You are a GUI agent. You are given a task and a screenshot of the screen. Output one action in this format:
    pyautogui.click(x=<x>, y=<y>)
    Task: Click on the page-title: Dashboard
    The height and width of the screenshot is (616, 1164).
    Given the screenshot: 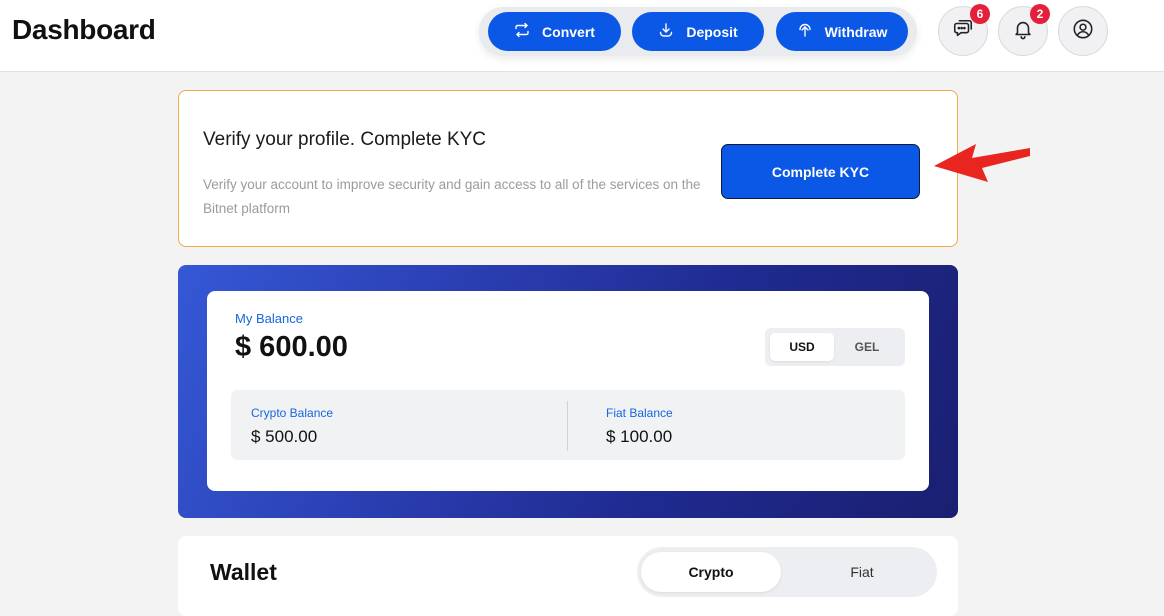 What is the action you would take?
    pyautogui.click(x=84, y=29)
    